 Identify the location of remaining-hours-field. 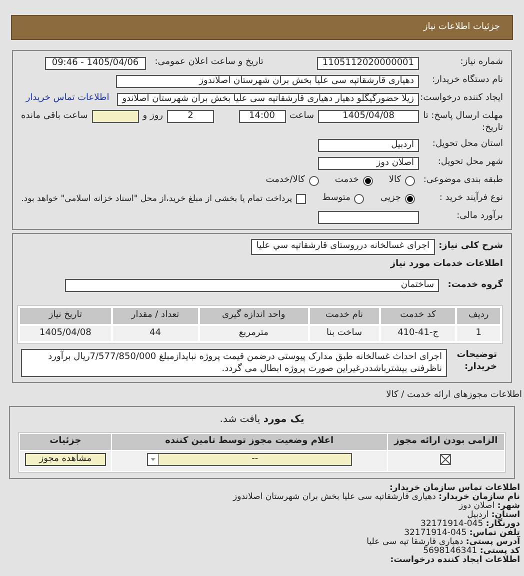
(115, 116).